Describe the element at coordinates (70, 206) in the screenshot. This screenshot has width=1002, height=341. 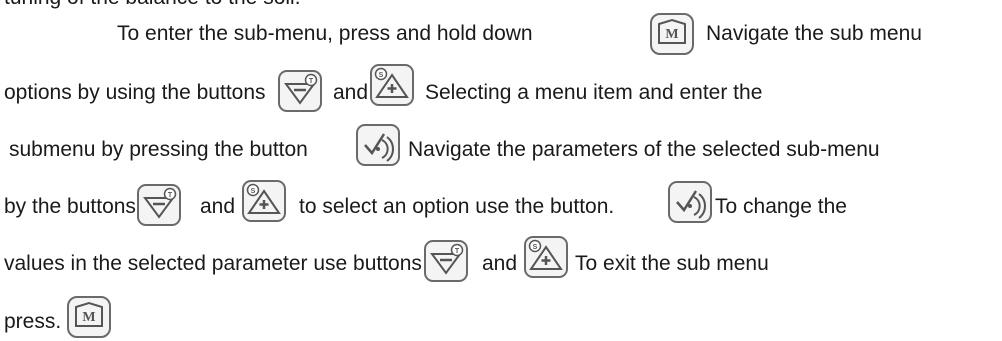
I see `text-by-the-buttons: by the buttons` at that location.